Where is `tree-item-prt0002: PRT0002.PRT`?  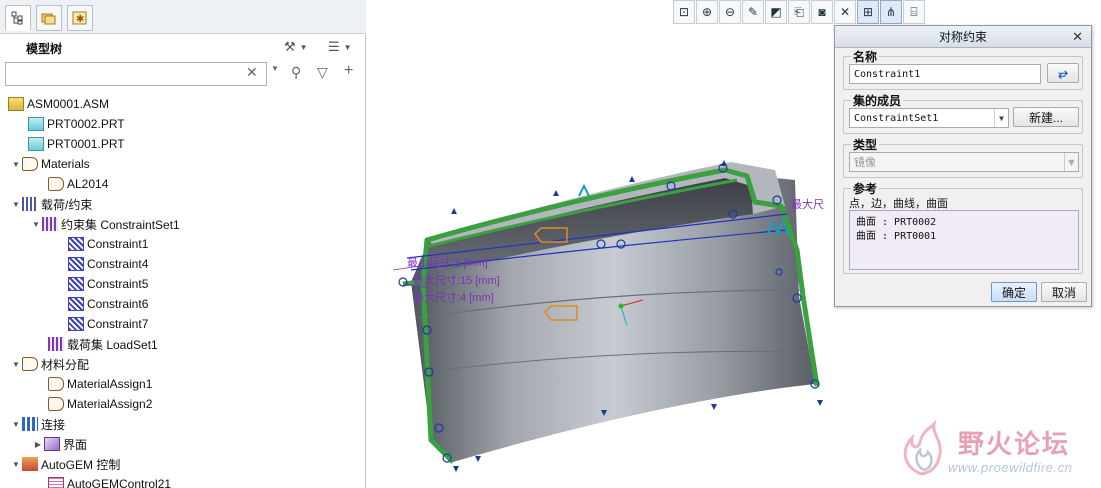
tree-item-prt0002: PRT0002.PRT is located at coordinates (76, 124).